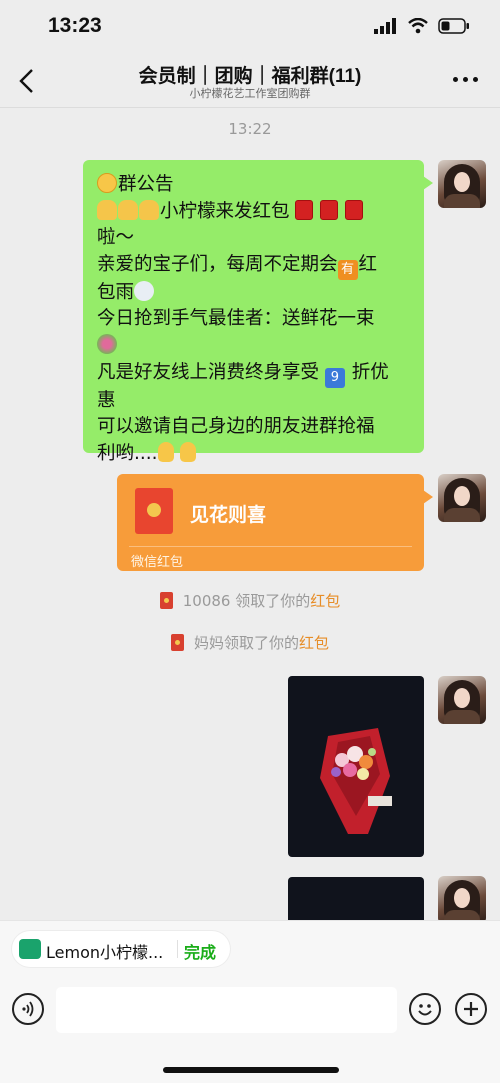 Image resolution: width=500 pixels, height=1083 pixels. What do you see at coordinates (236, 427) in the screenshot?
I see `announcement-line: 可以邀请自己身边的朋友进群抢福` at bounding box center [236, 427].